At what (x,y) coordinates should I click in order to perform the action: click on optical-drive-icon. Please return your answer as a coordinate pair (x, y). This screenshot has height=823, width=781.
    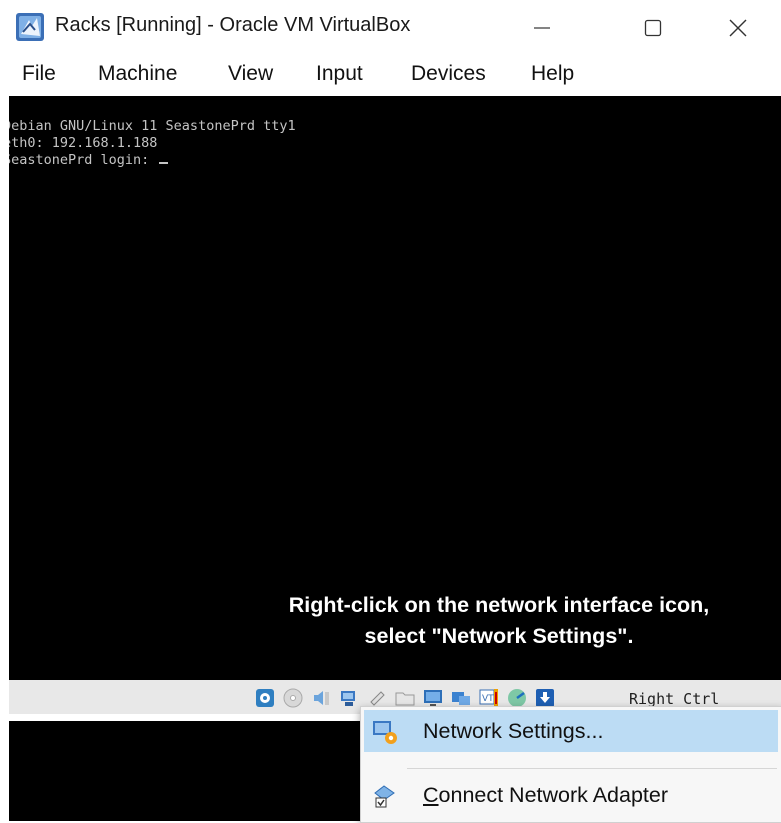
    Looking at the image, I should click on (293, 698).